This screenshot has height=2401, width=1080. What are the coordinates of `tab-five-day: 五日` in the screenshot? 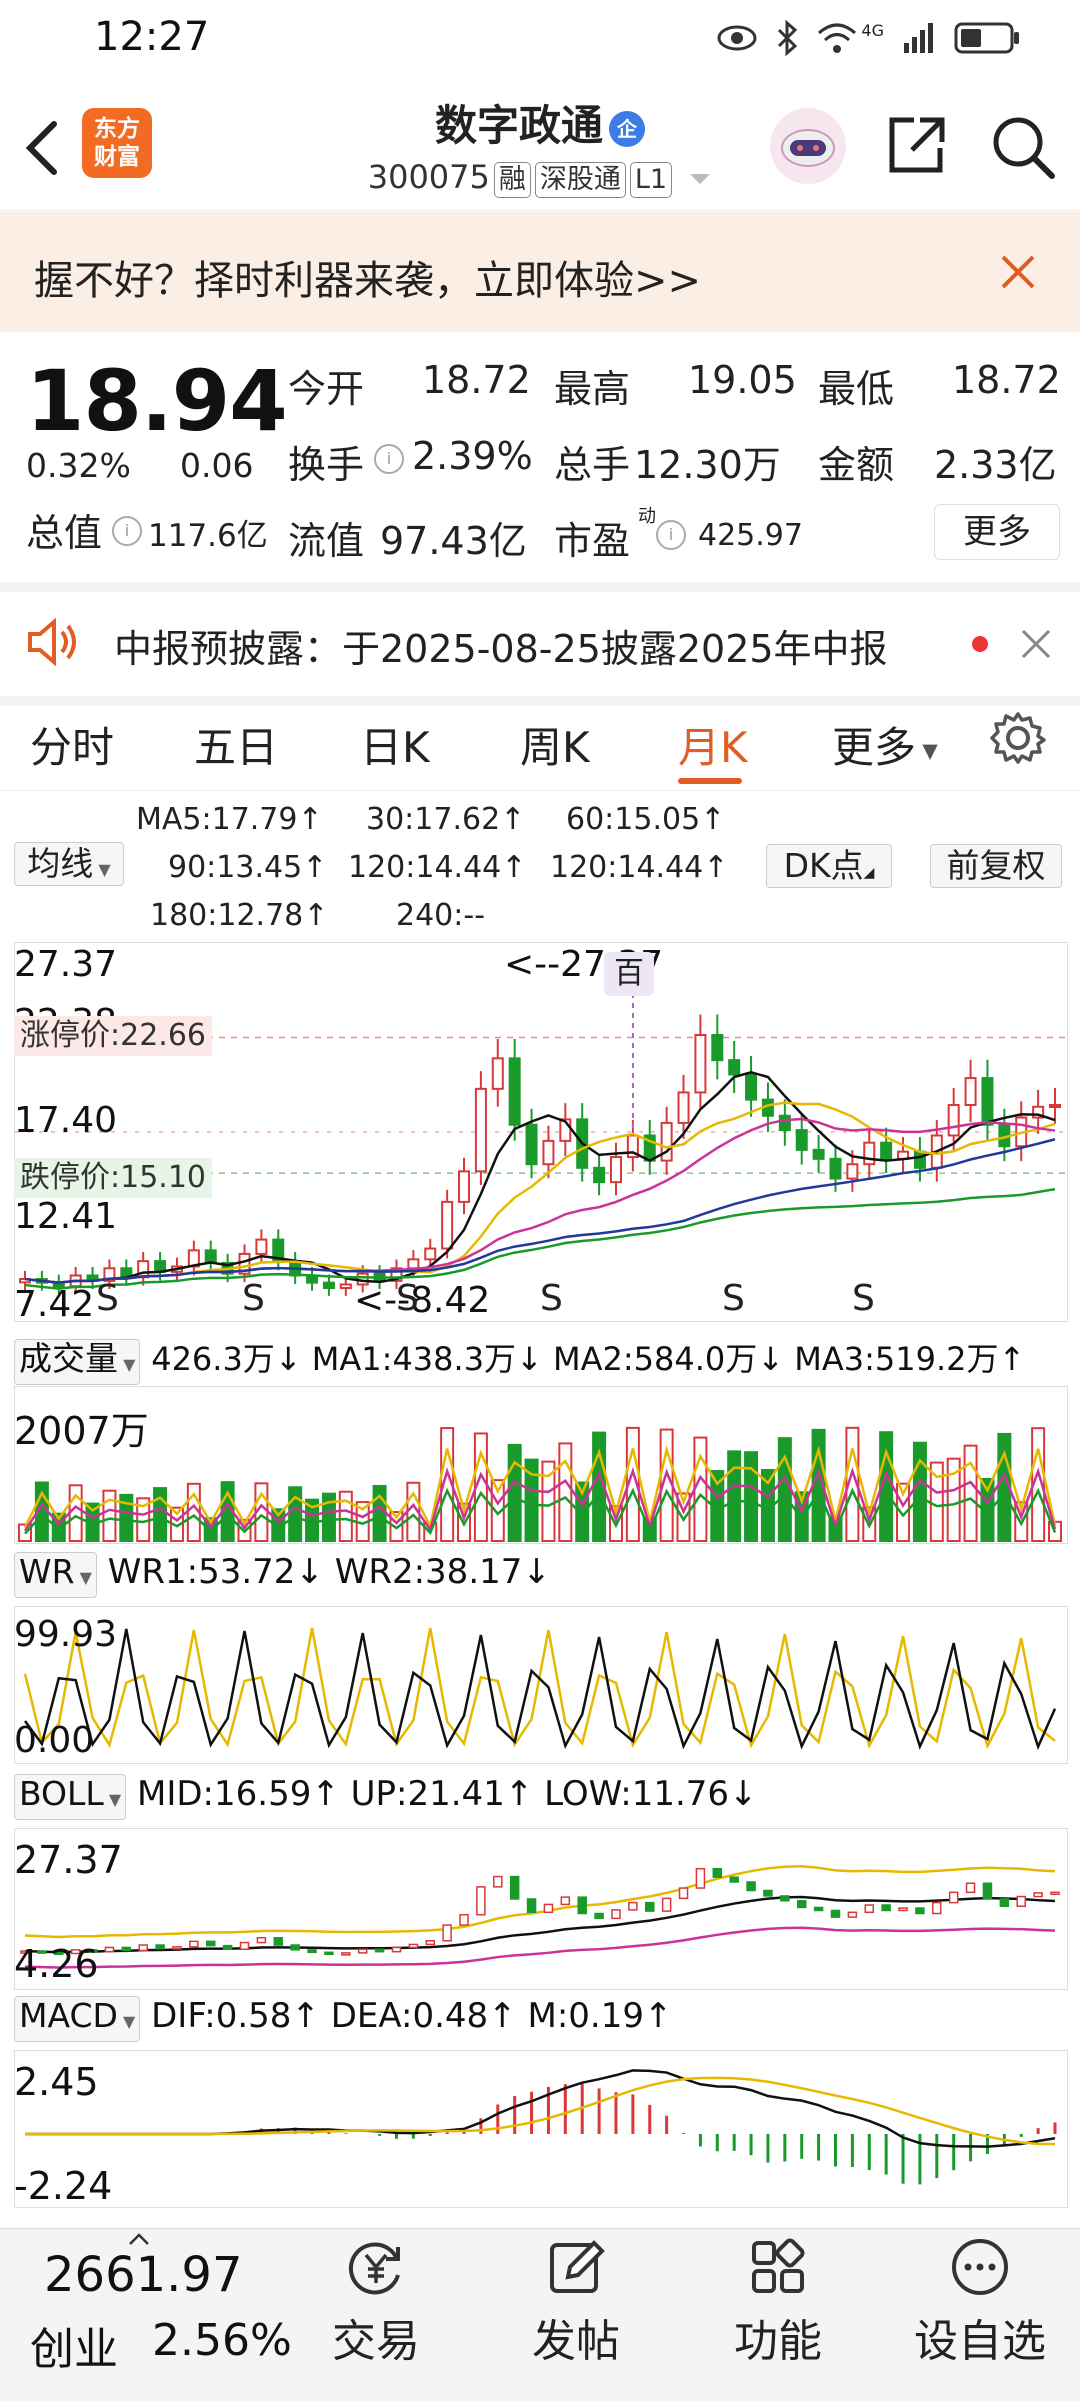 It's located at (236, 744).